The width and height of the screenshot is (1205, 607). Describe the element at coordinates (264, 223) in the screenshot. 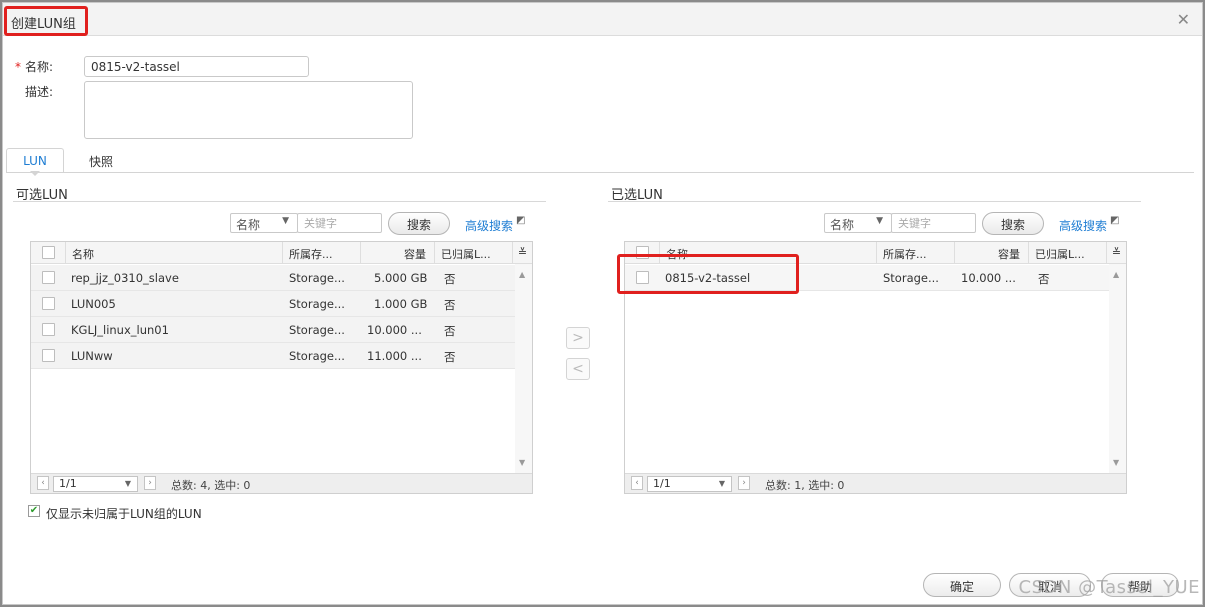

I see `available-filter-select: 名称 ▼` at that location.